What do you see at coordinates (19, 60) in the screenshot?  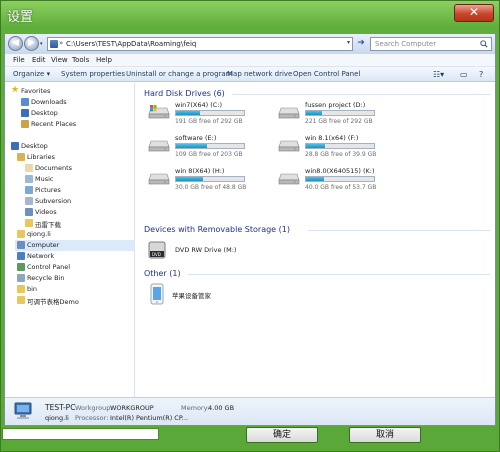 I see `menu-file: File` at bounding box center [19, 60].